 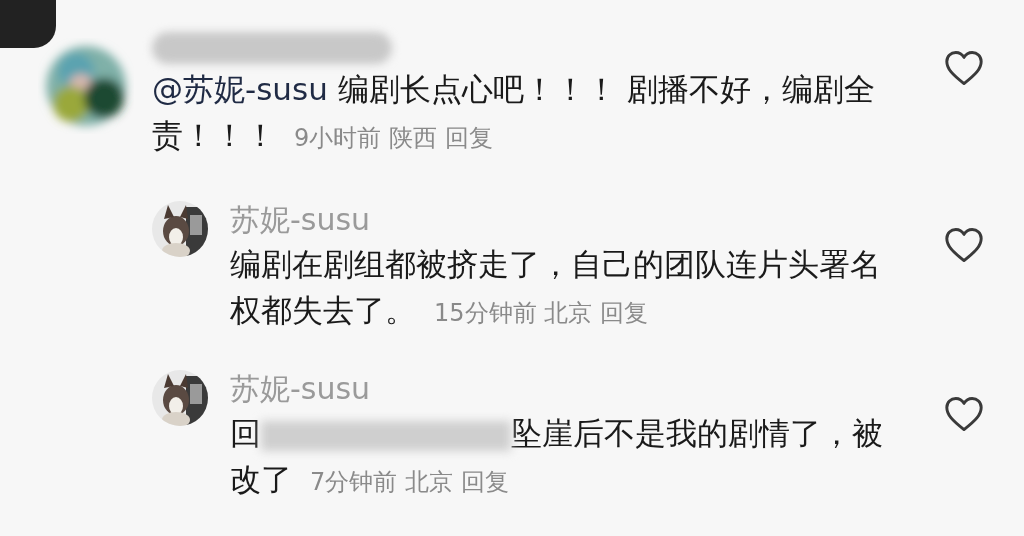 What do you see at coordinates (556, 287) in the screenshot?
I see `comment-text: 编剧在剧组都被挤走了，自己的团队连片头署名权都失去了。 15分钟前 北京 回复` at bounding box center [556, 287].